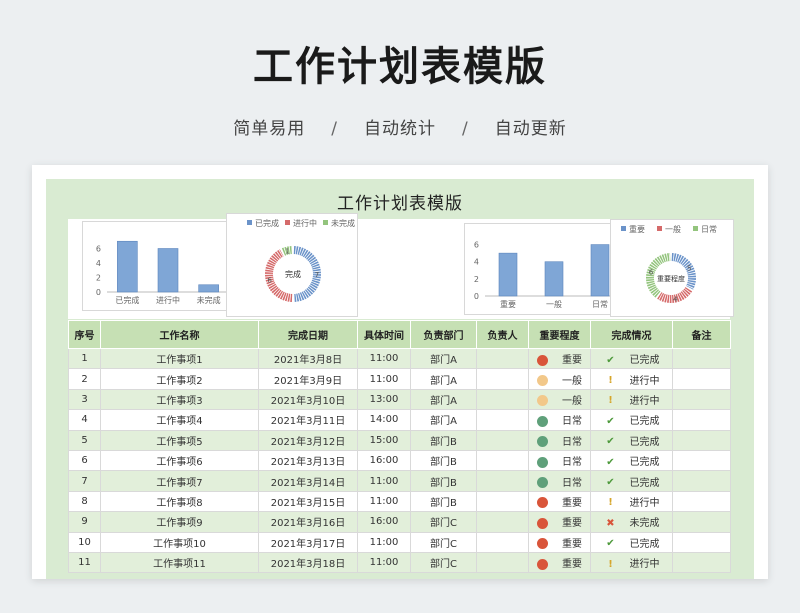 The image size is (800, 613). What do you see at coordinates (84, 358) in the screenshot?
I see `row-number-cell: 1` at bounding box center [84, 358].